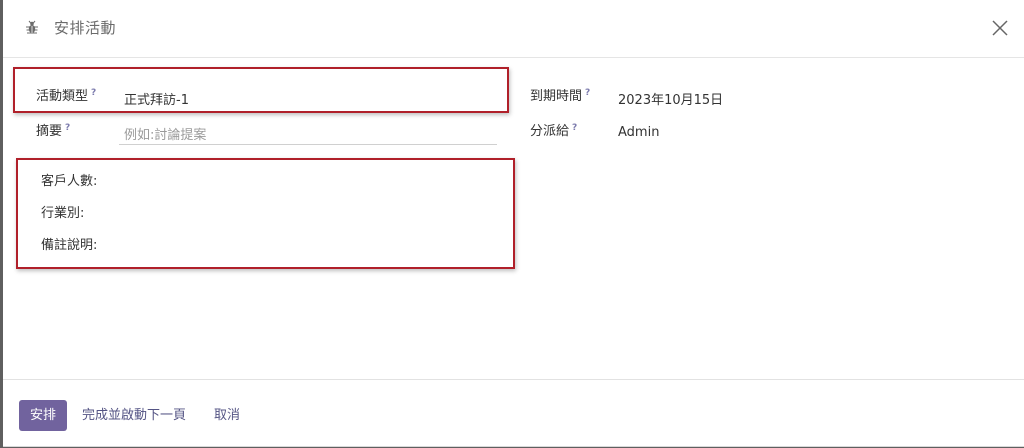  What do you see at coordinates (308, 144) in the screenshot?
I see `summary-input-underline` at bounding box center [308, 144].